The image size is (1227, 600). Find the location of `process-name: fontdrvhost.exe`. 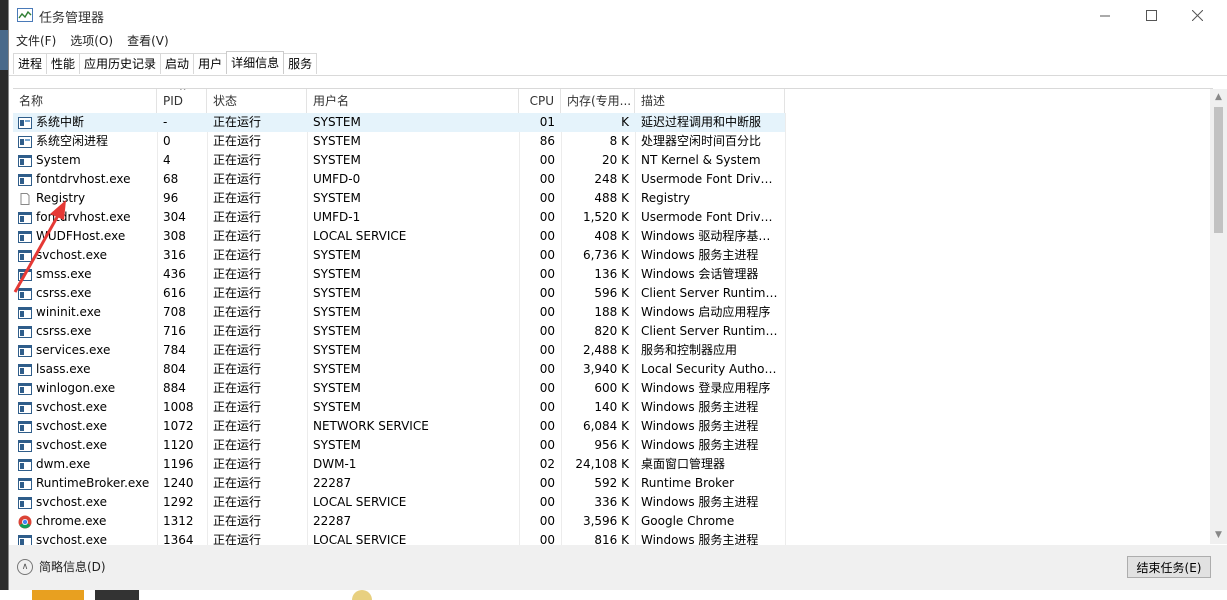

process-name: fontdrvhost.exe is located at coordinates (83, 179).